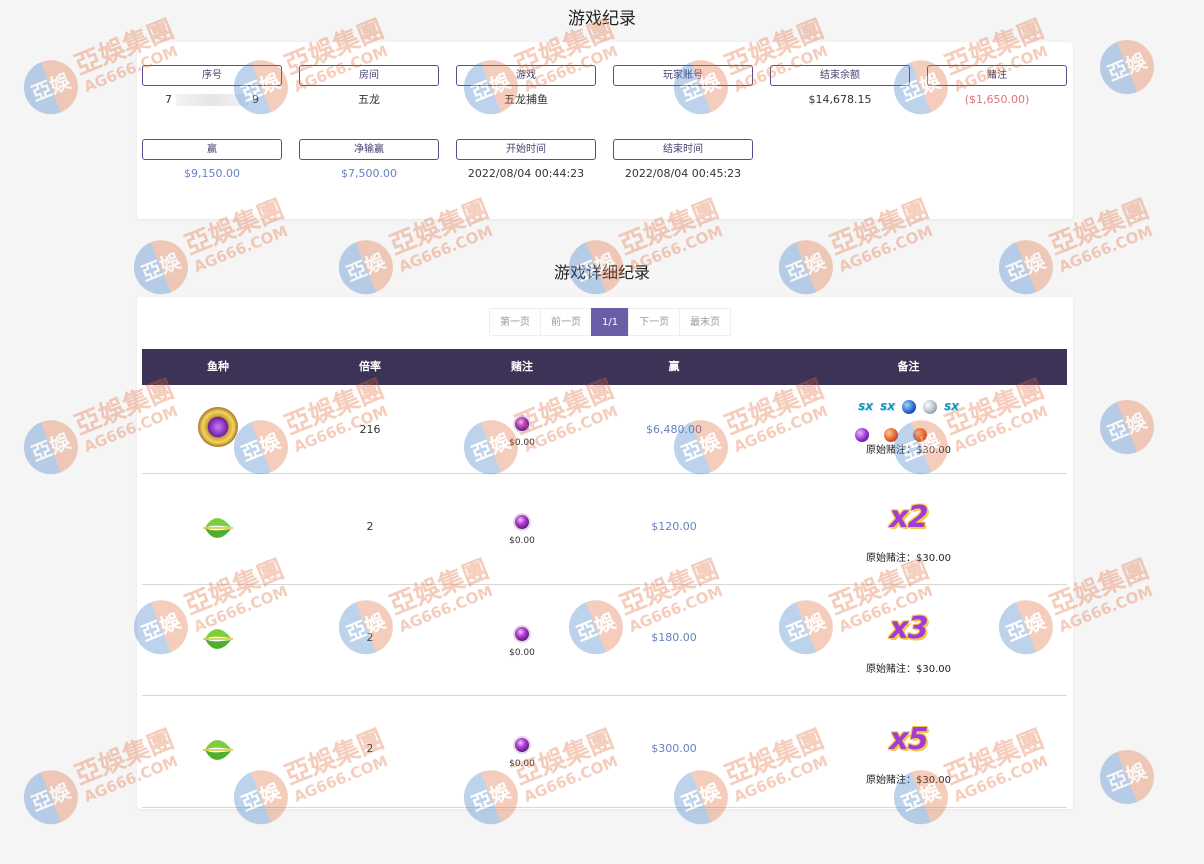 This screenshot has height=864, width=1204. What do you see at coordinates (218, 366) in the screenshot?
I see `header-fish: 鱼种` at bounding box center [218, 366].